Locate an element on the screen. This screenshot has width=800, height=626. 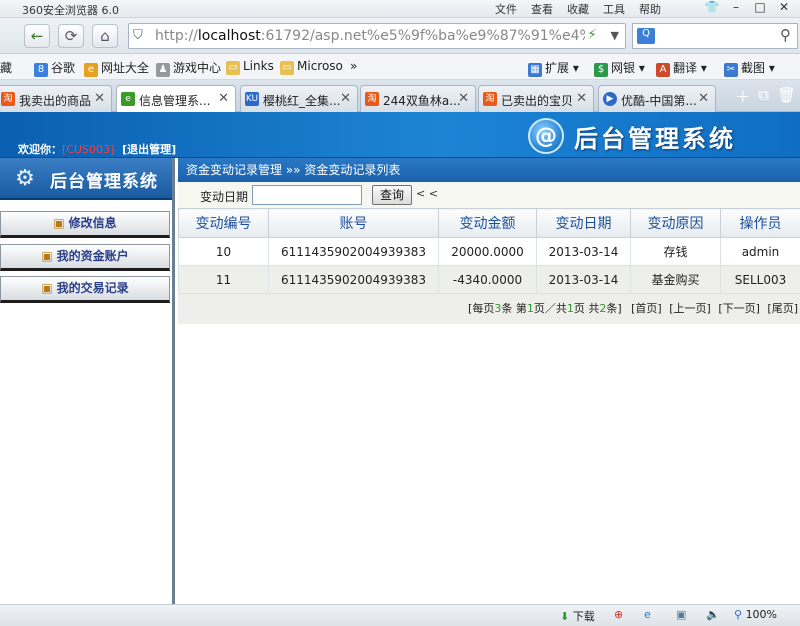
fav-links: ▭ Links is located at coordinates (250, 67).